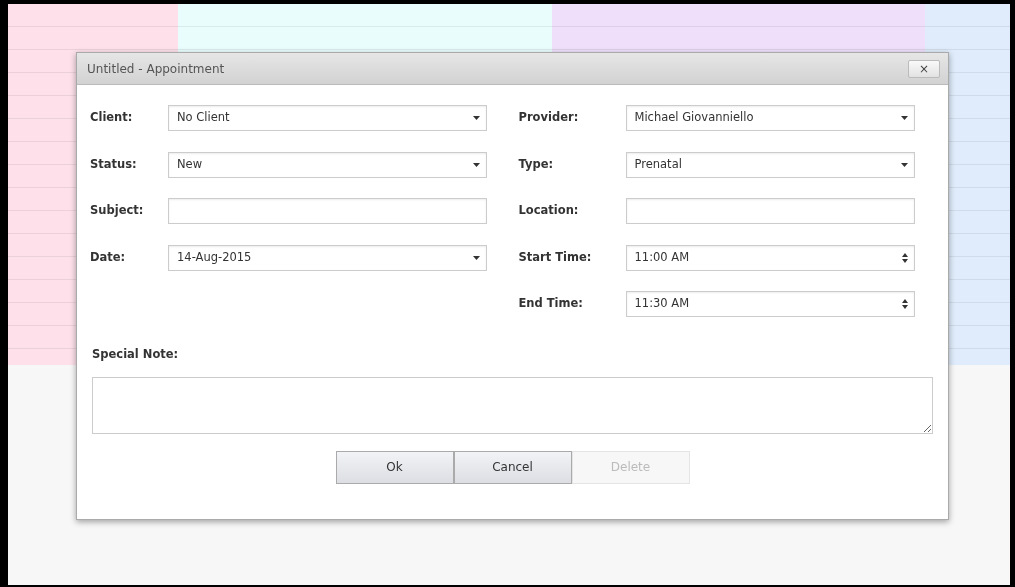 This screenshot has width=1015, height=587. What do you see at coordinates (924, 68) in the screenshot?
I see `close-button: ×` at bounding box center [924, 68].